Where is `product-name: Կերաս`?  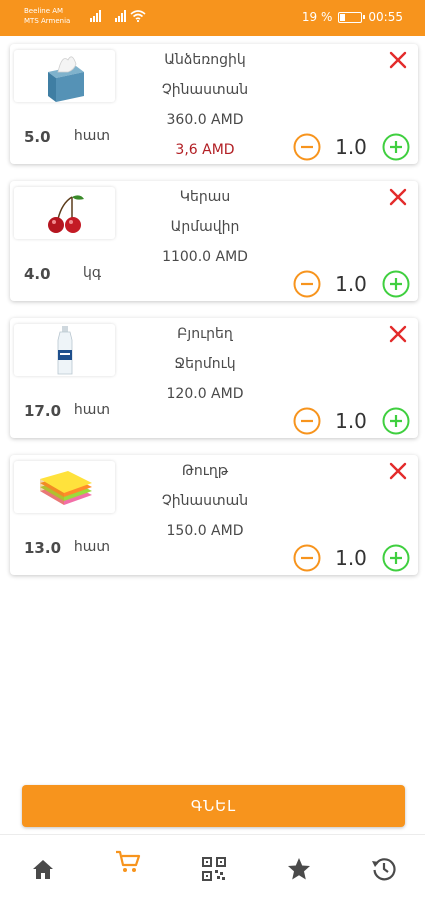
product-name: Կերաս is located at coordinates (205, 197).